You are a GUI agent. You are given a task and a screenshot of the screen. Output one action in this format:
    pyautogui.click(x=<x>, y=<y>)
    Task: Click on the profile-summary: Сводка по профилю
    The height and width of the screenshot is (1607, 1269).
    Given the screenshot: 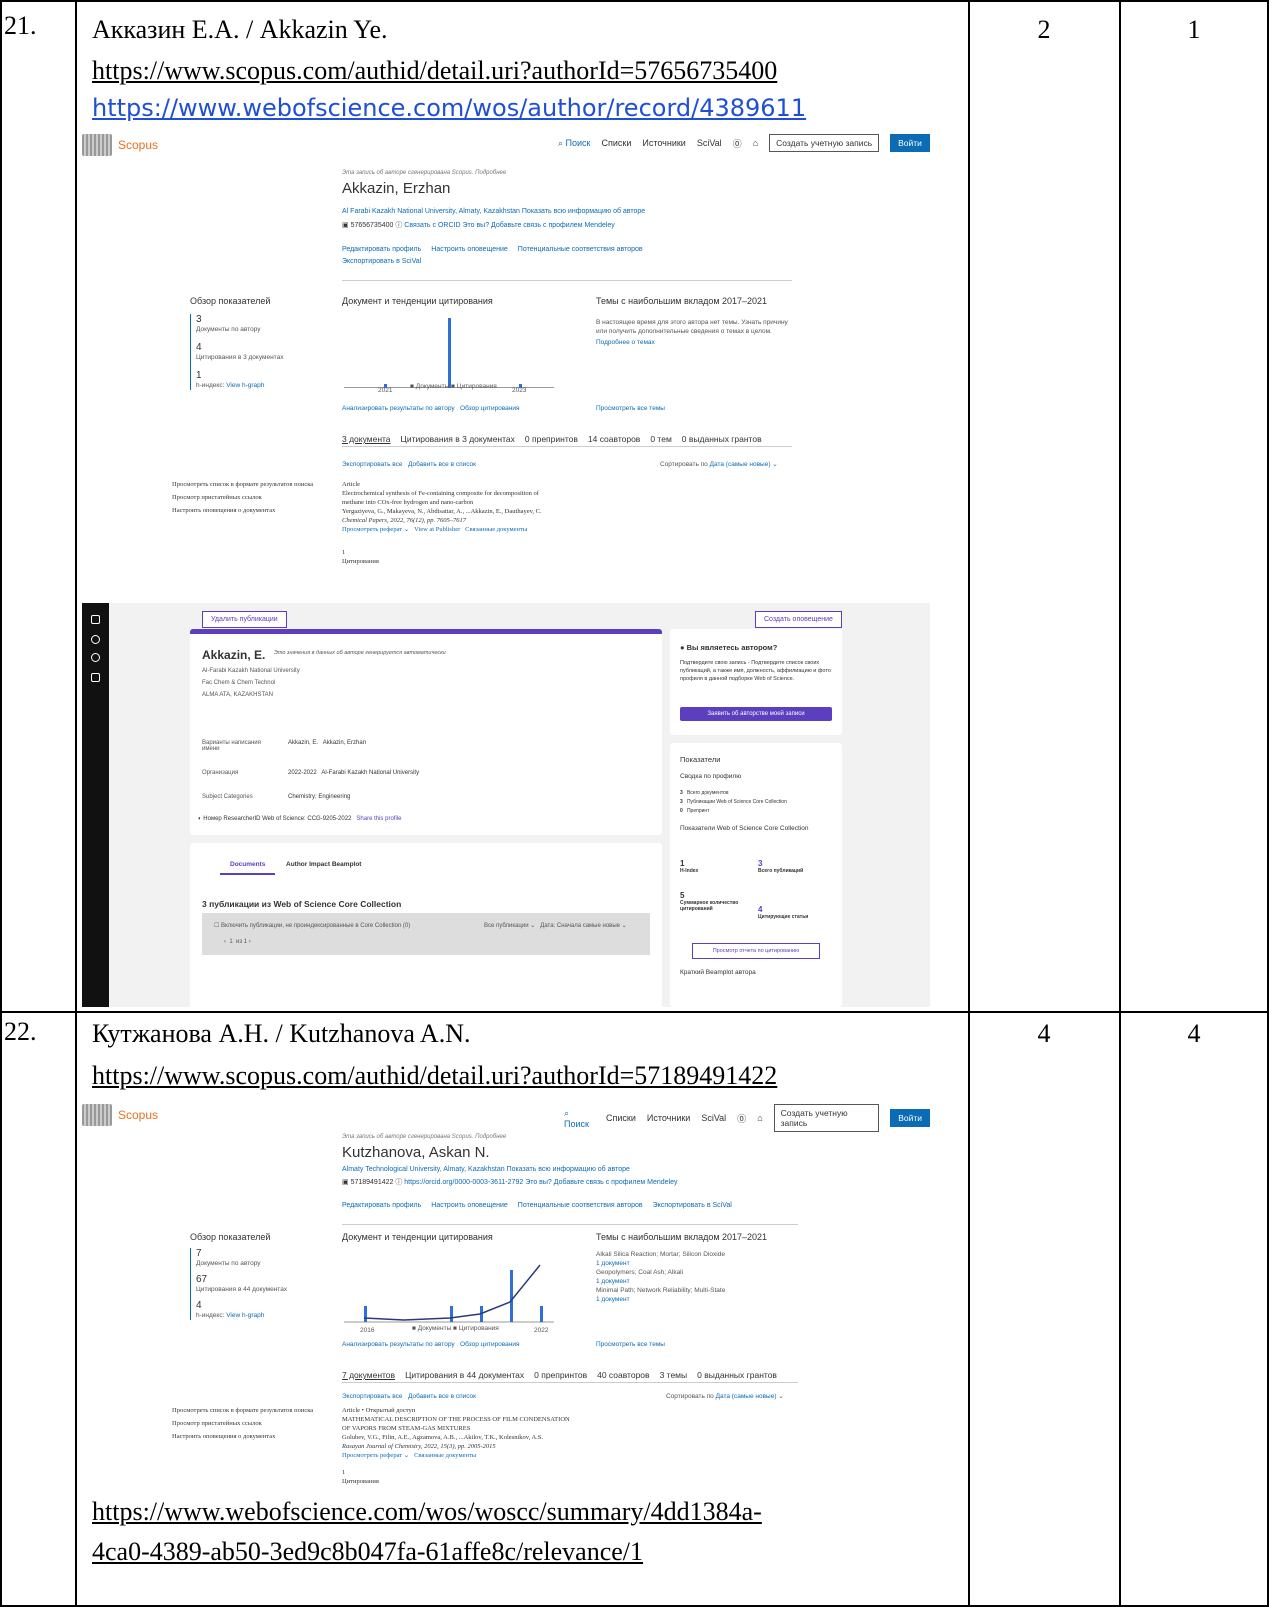 What is the action you would take?
    pyautogui.click(x=711, y=776)
    